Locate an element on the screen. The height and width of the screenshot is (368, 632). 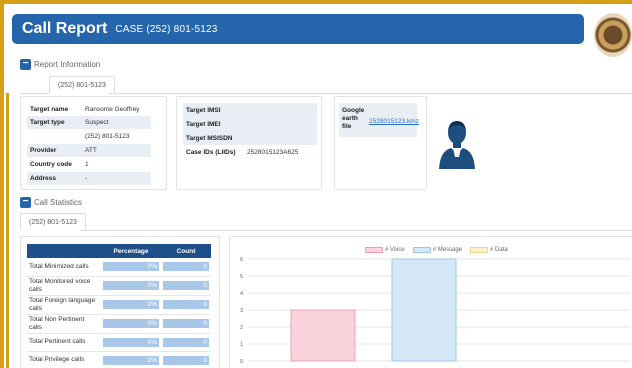
target-id-value: 2528015123A625 is located at coordinates (273, 152).